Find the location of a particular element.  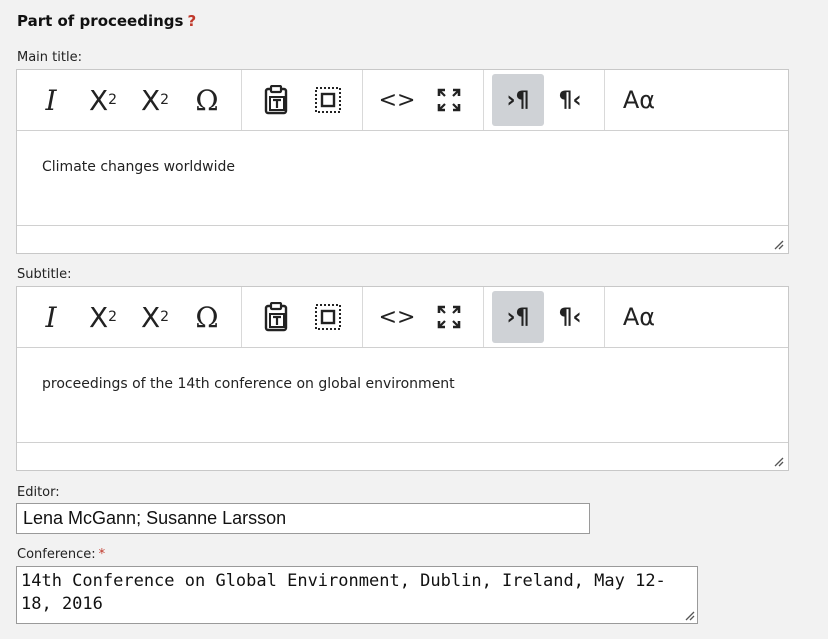

section-title: Part of proceedings? is located at coordinates (106, 21).